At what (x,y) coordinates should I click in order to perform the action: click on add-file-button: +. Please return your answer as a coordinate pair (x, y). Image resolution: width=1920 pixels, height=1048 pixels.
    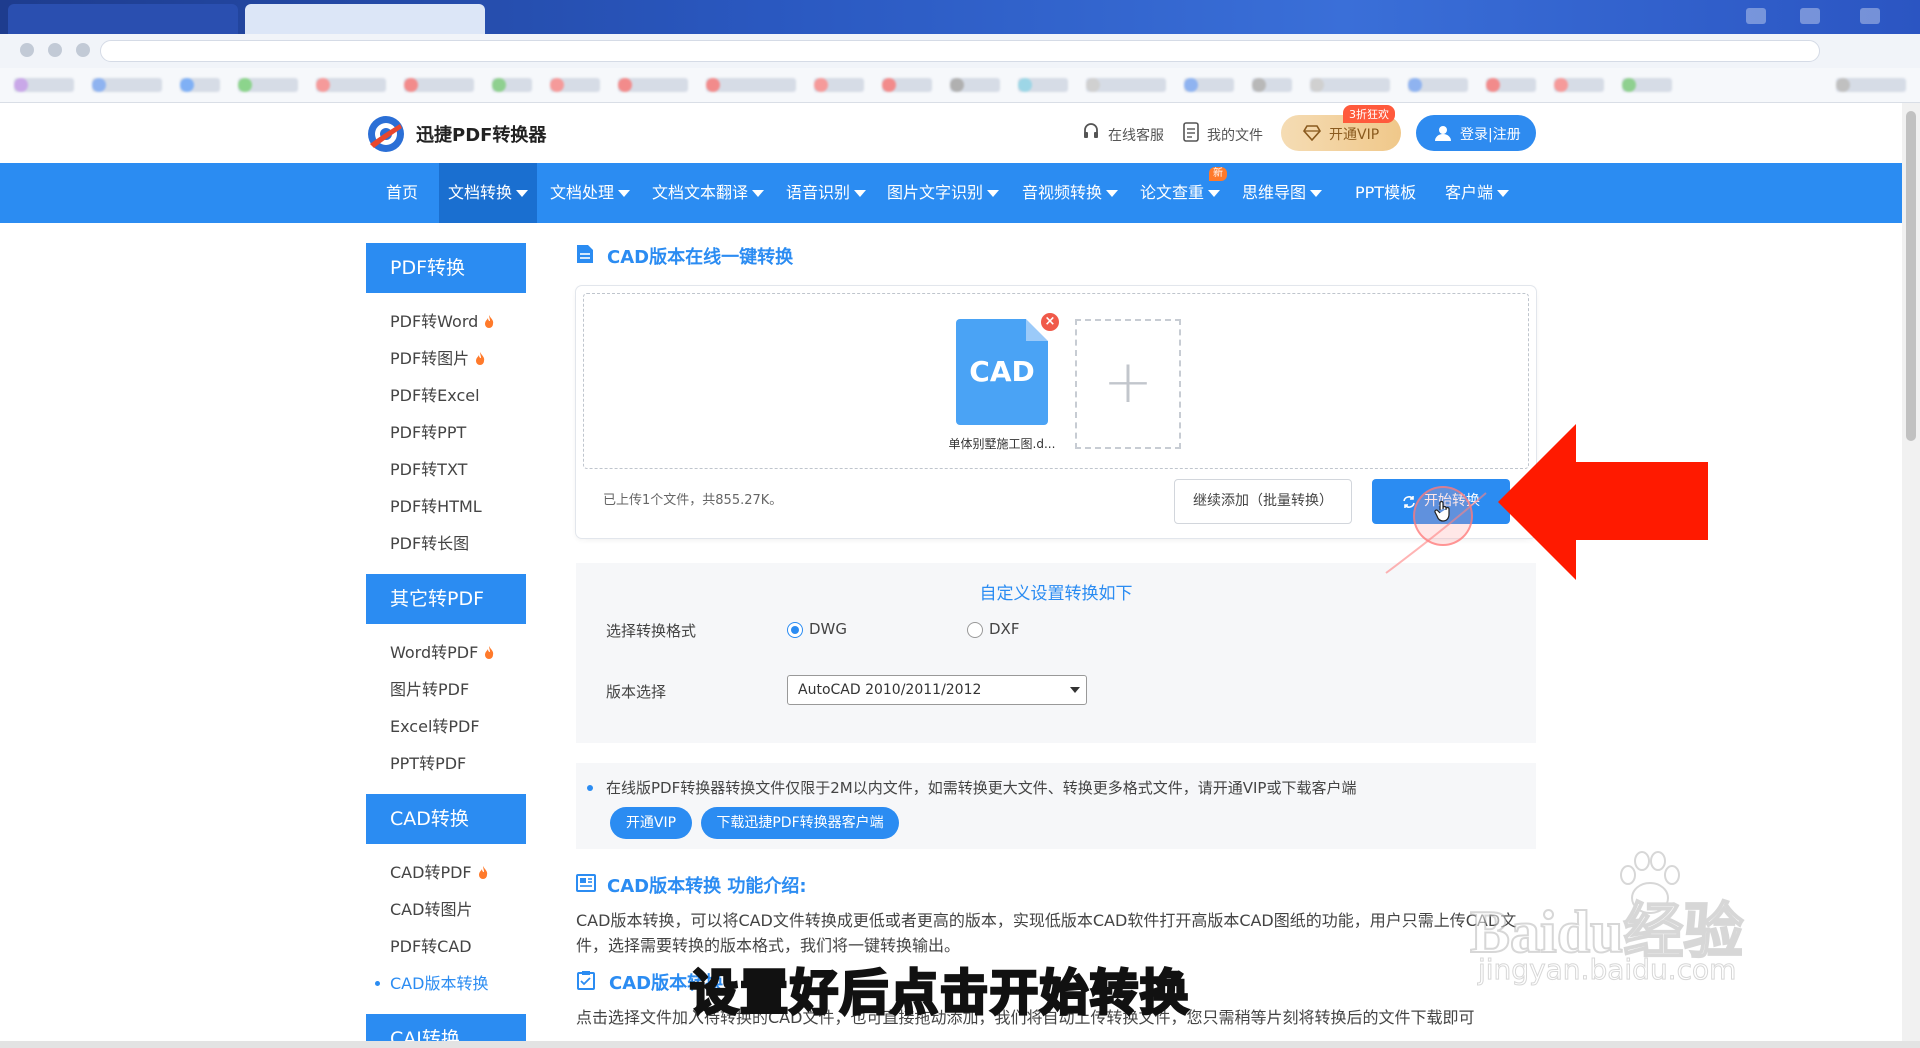
    Looking at the image, I should click on (1128, 384).